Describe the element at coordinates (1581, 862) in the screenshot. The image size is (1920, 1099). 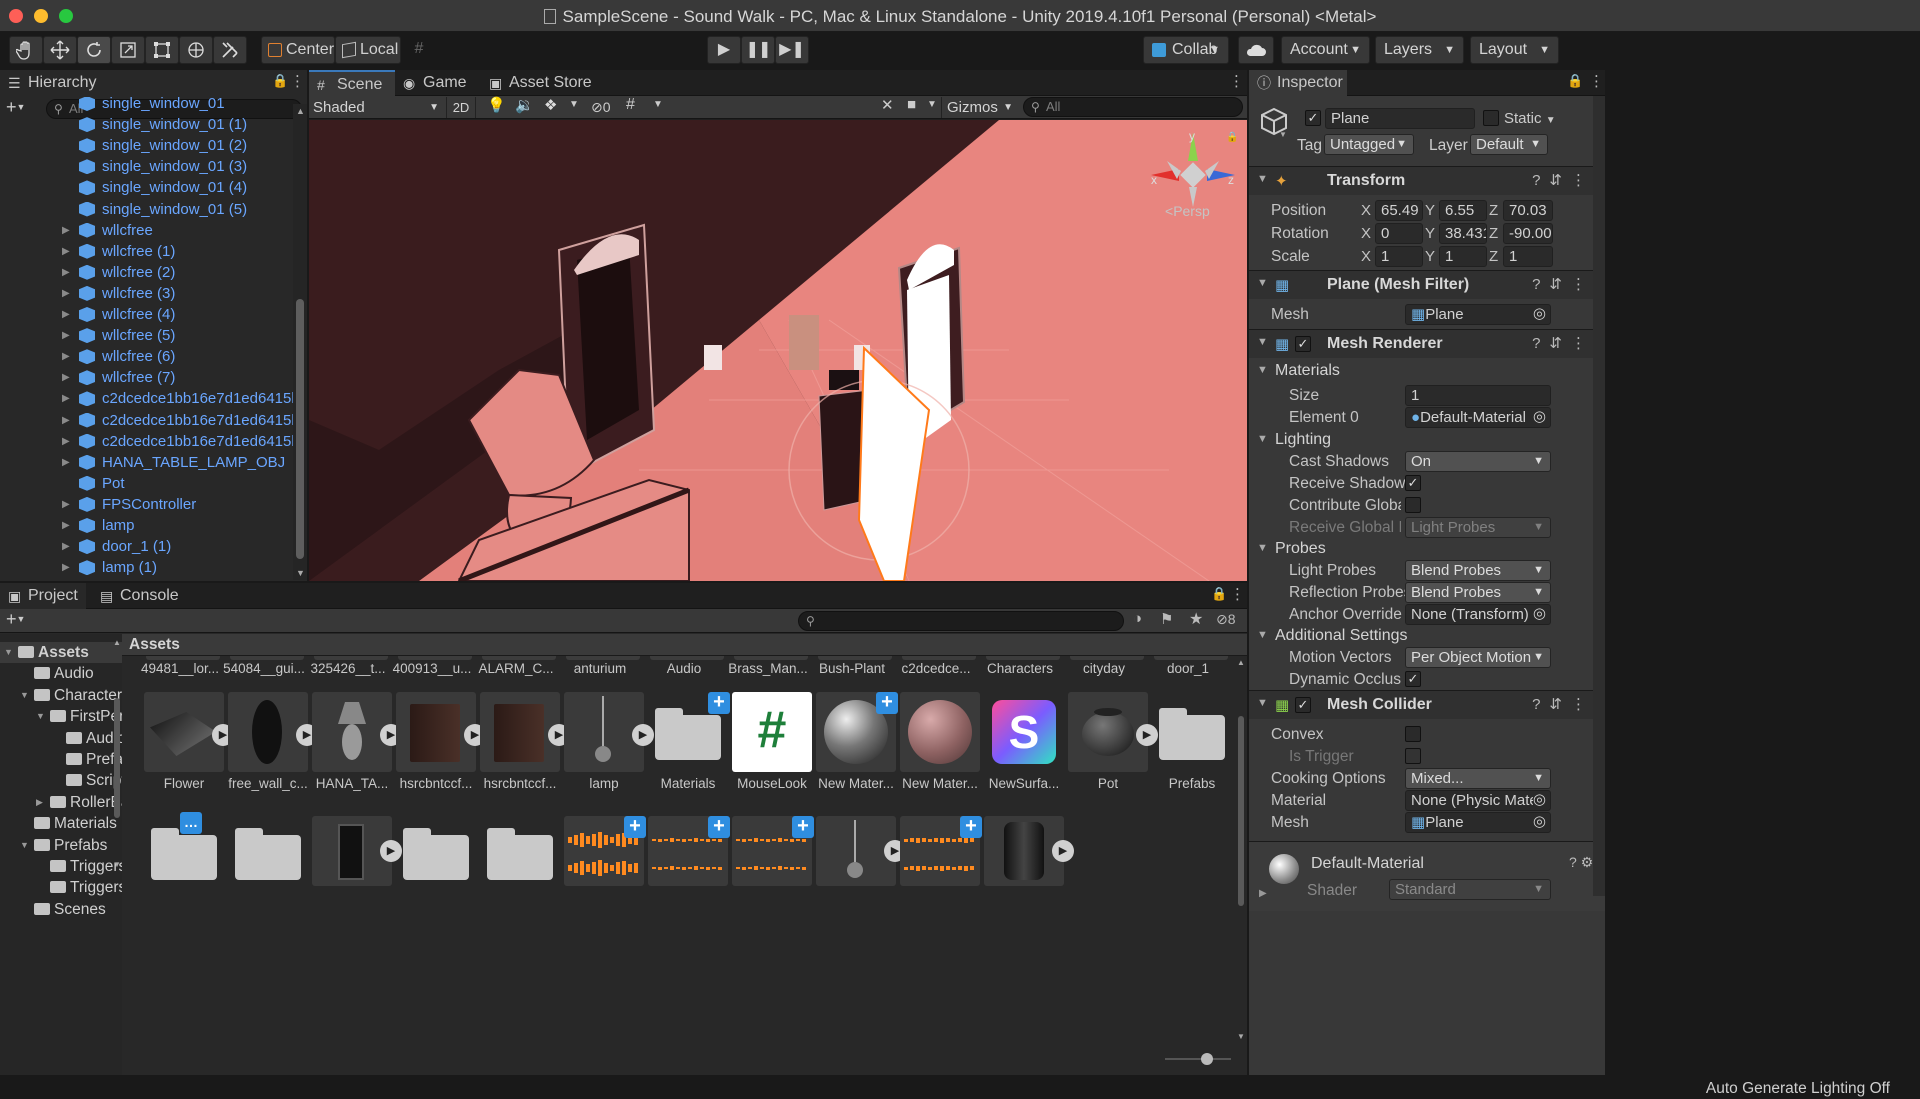
I see `material-help-icon: ? ⚙` at that location.